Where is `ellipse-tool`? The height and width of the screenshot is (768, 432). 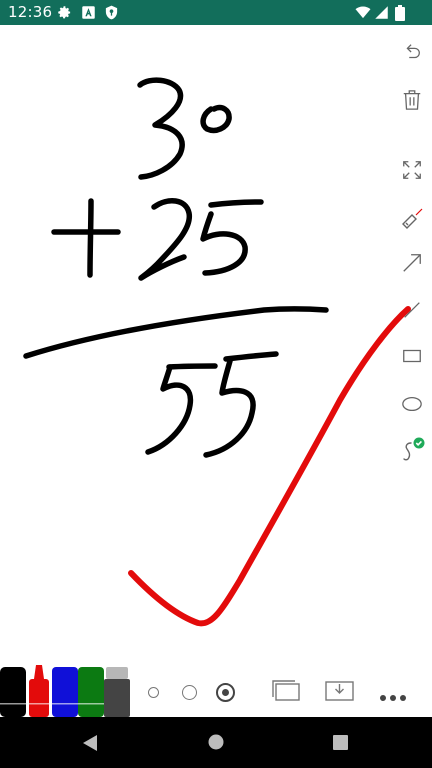 ellipse-tool is located at coordinates (412, 404).